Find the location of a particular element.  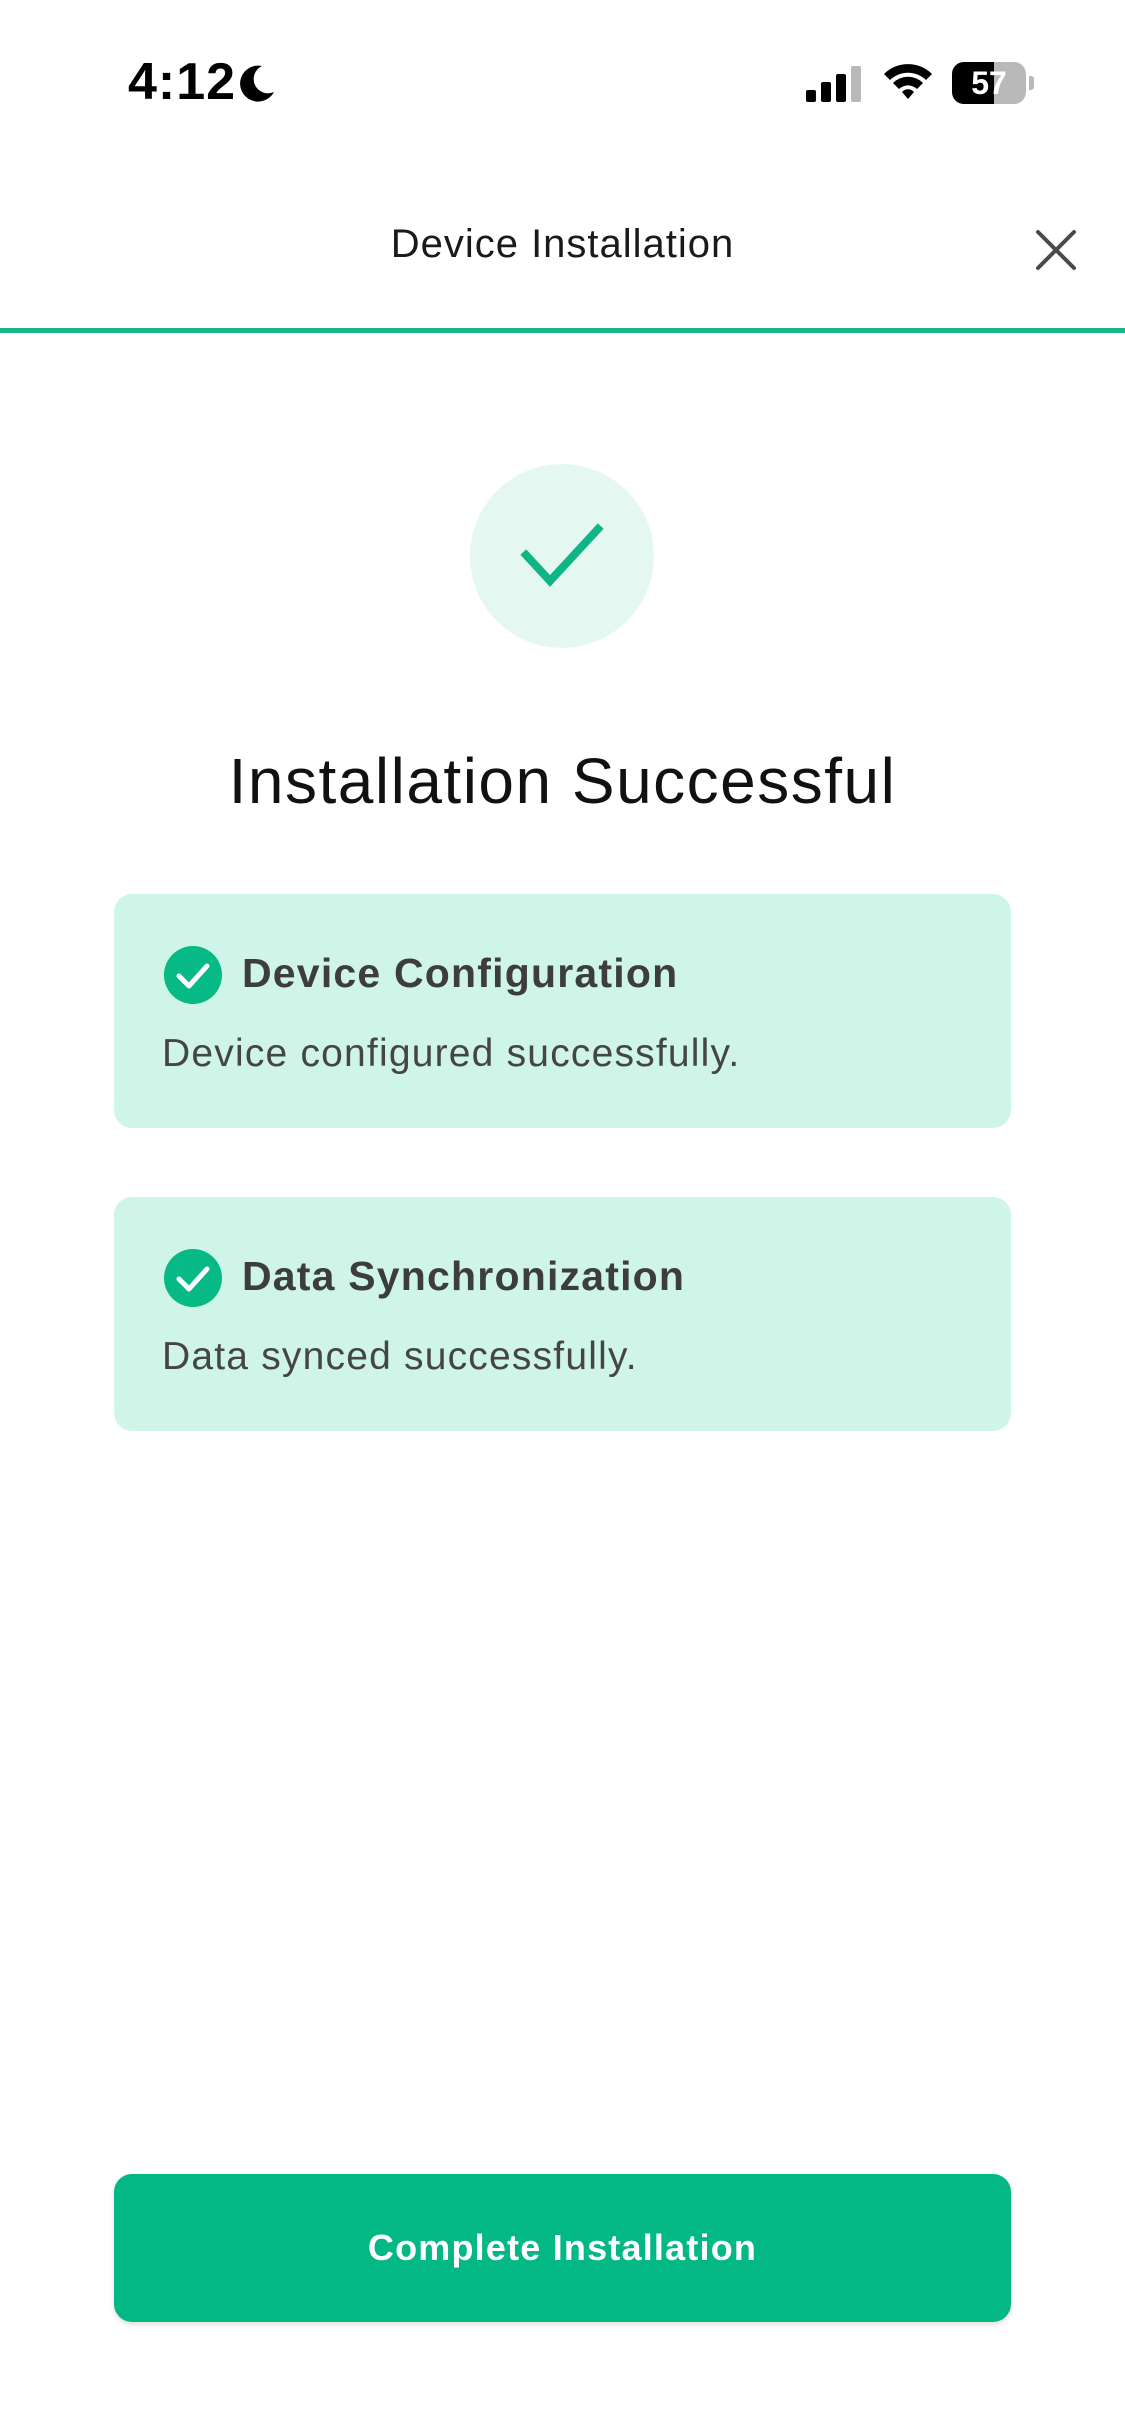

checkmark-icon is located at coordinates (562, 555).